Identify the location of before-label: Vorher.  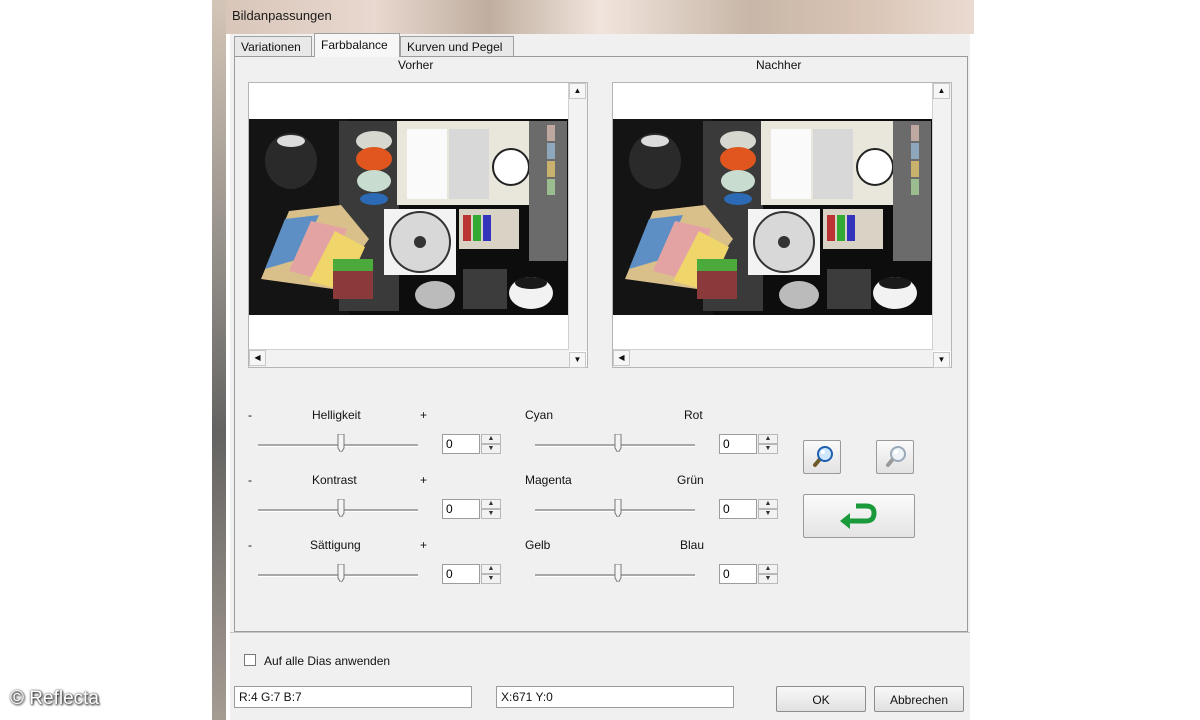
(416, 65).